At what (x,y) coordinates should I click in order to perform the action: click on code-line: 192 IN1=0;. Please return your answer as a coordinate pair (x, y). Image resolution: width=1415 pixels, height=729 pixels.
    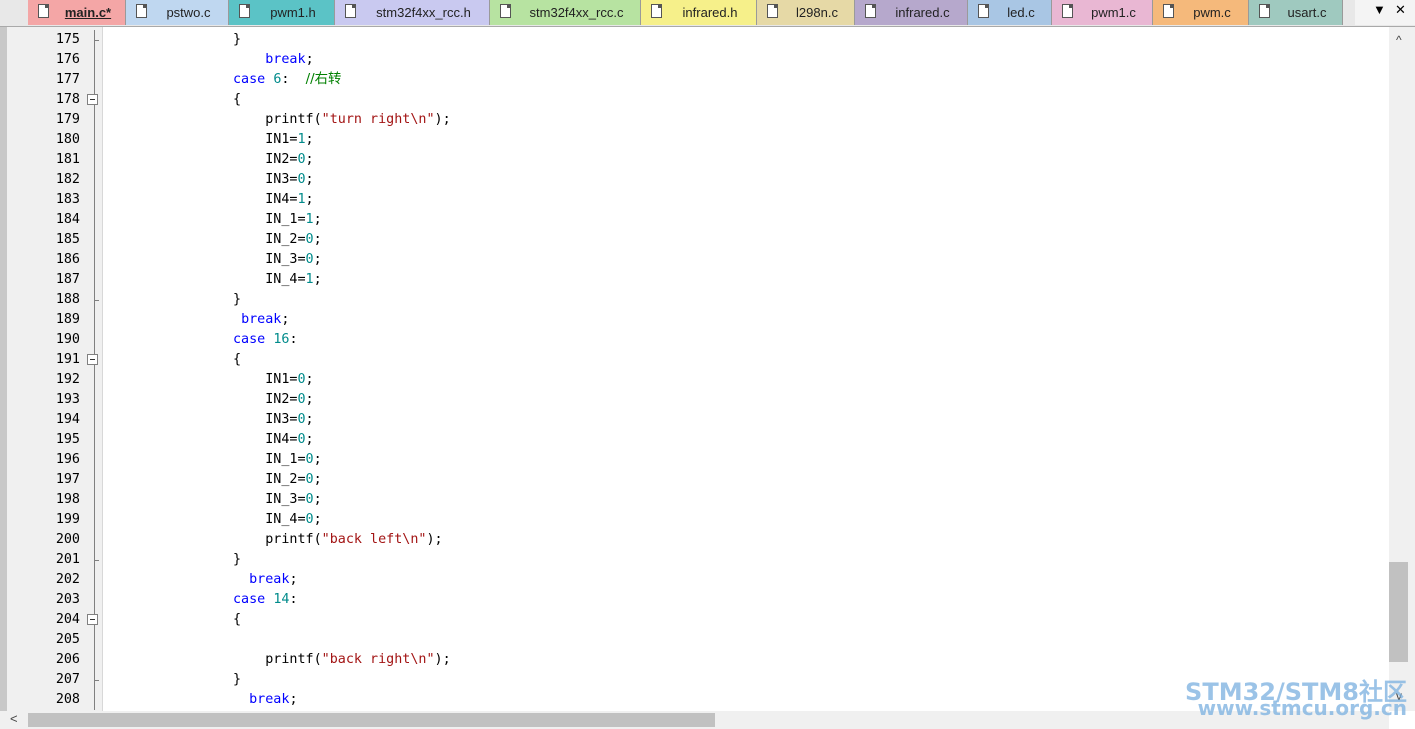
    Looking at the image, I should click on (694, 380).